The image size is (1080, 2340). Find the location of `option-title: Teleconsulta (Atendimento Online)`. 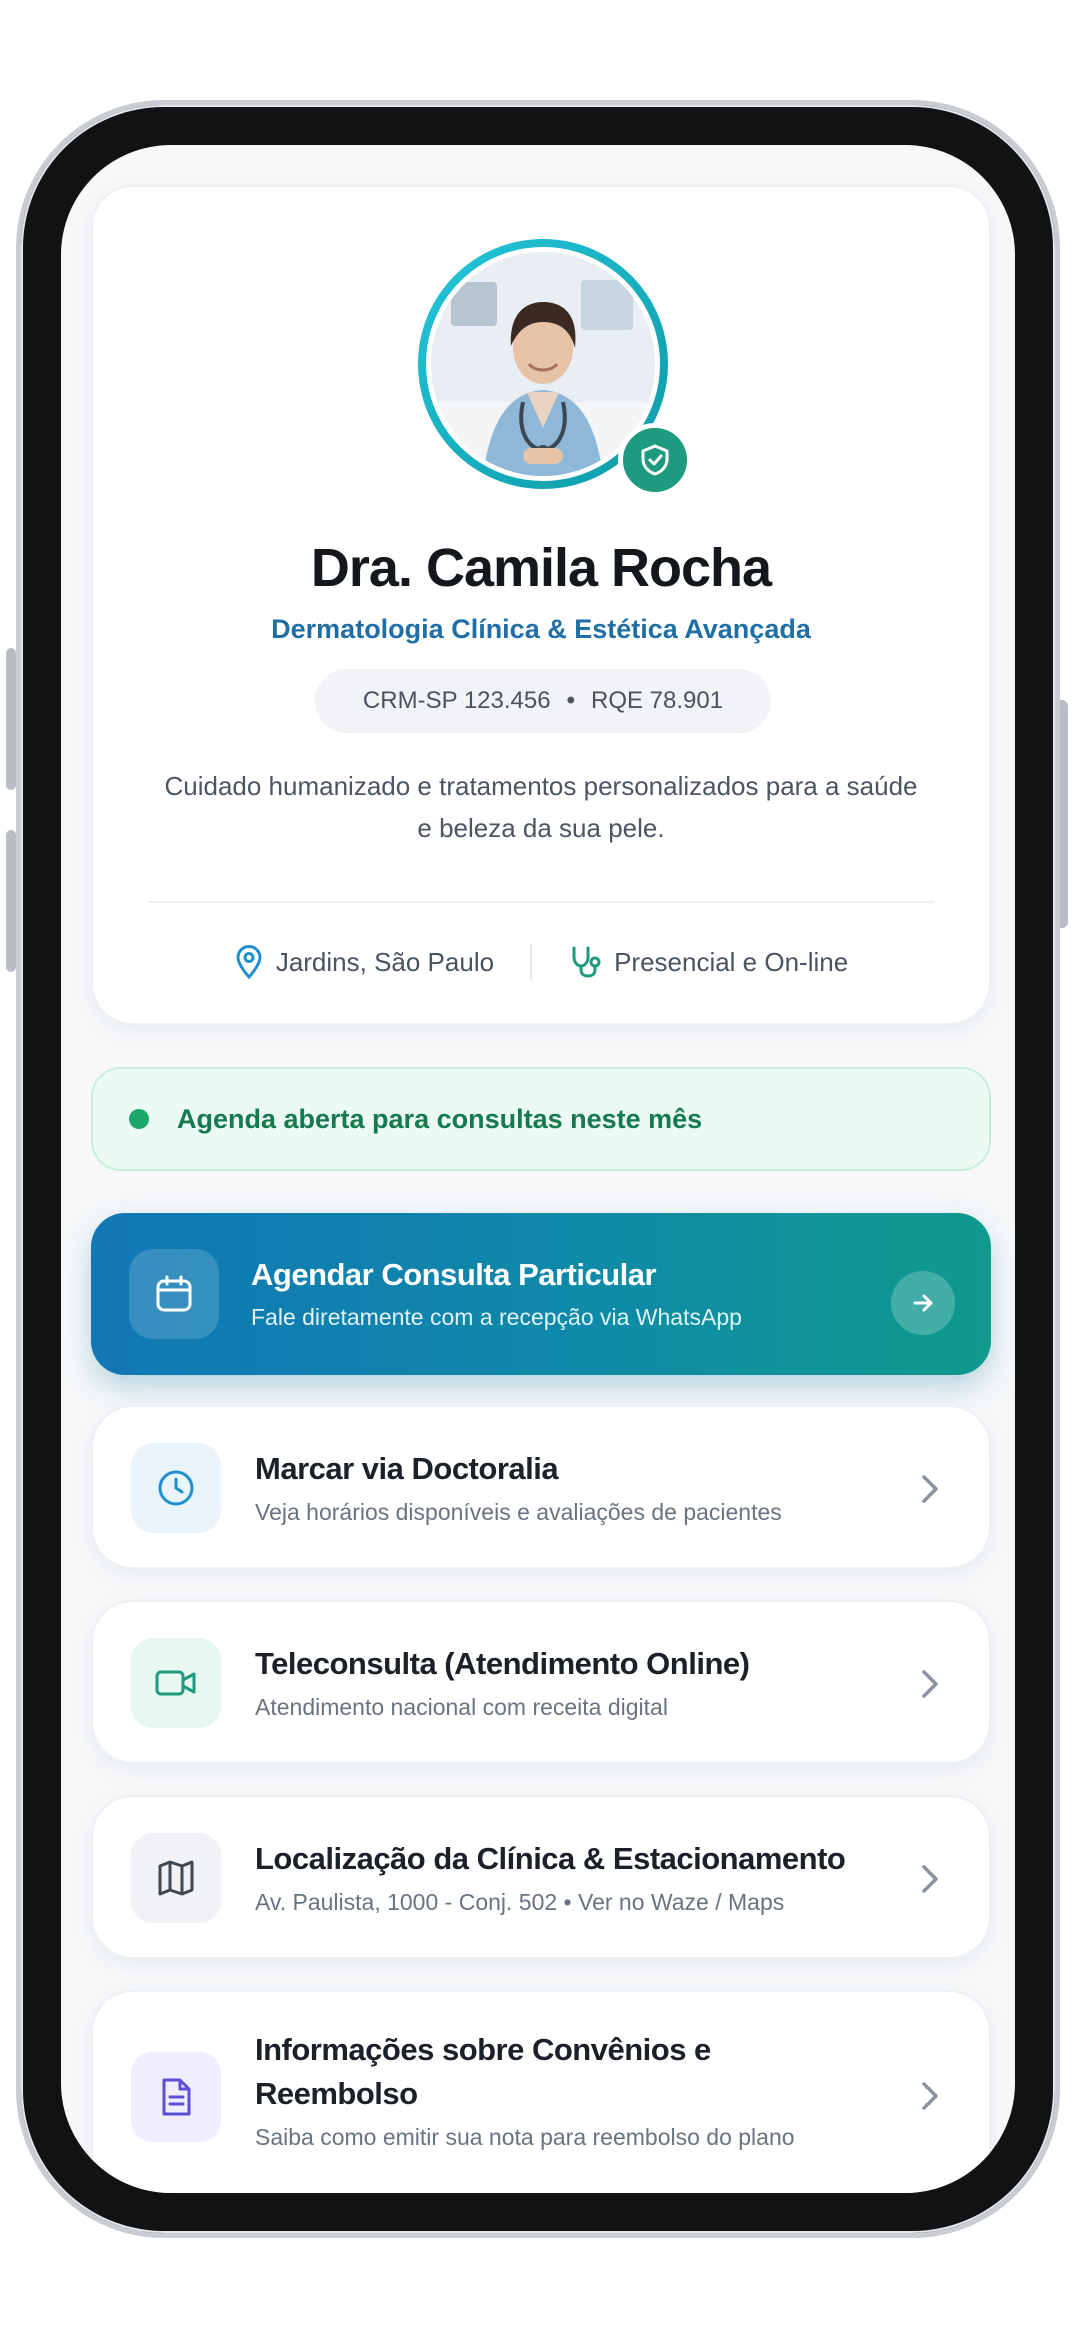

option-title: Teleconsulta (Atendimento Online) is located at coordinates (502, 1663).